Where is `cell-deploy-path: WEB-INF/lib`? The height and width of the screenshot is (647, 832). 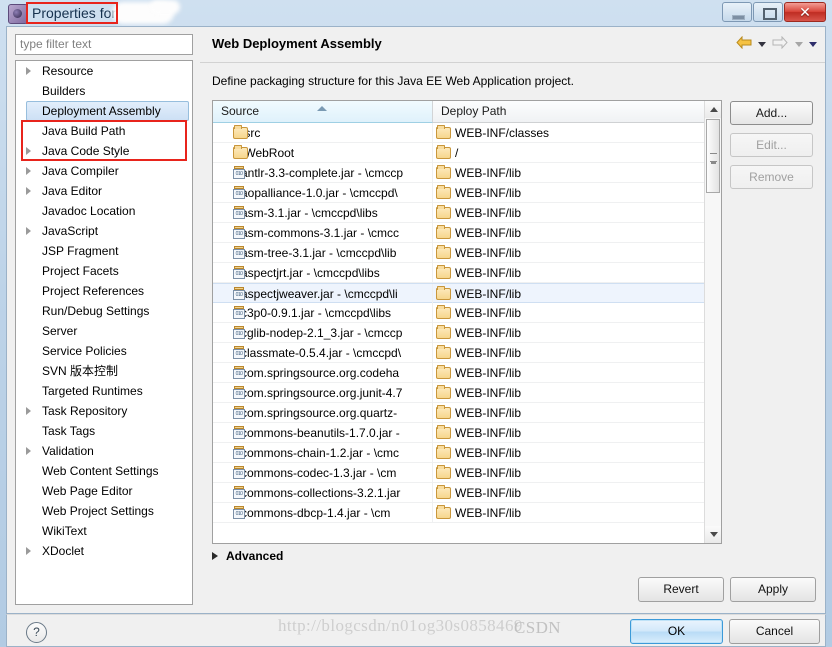 cell-deploy-path: WEB-INF/lib is located at coordinates (569, 312).